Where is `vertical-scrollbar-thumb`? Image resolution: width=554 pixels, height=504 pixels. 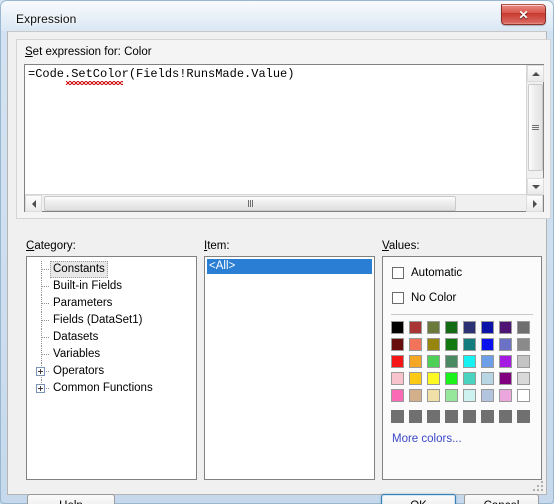
vertical-scrollbar-thumb is located at coordinates (535, 127).